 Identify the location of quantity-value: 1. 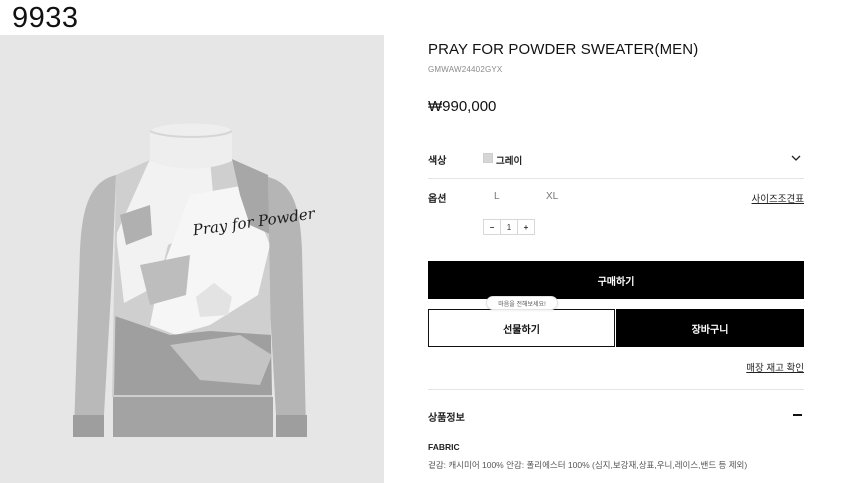
(509, 227).